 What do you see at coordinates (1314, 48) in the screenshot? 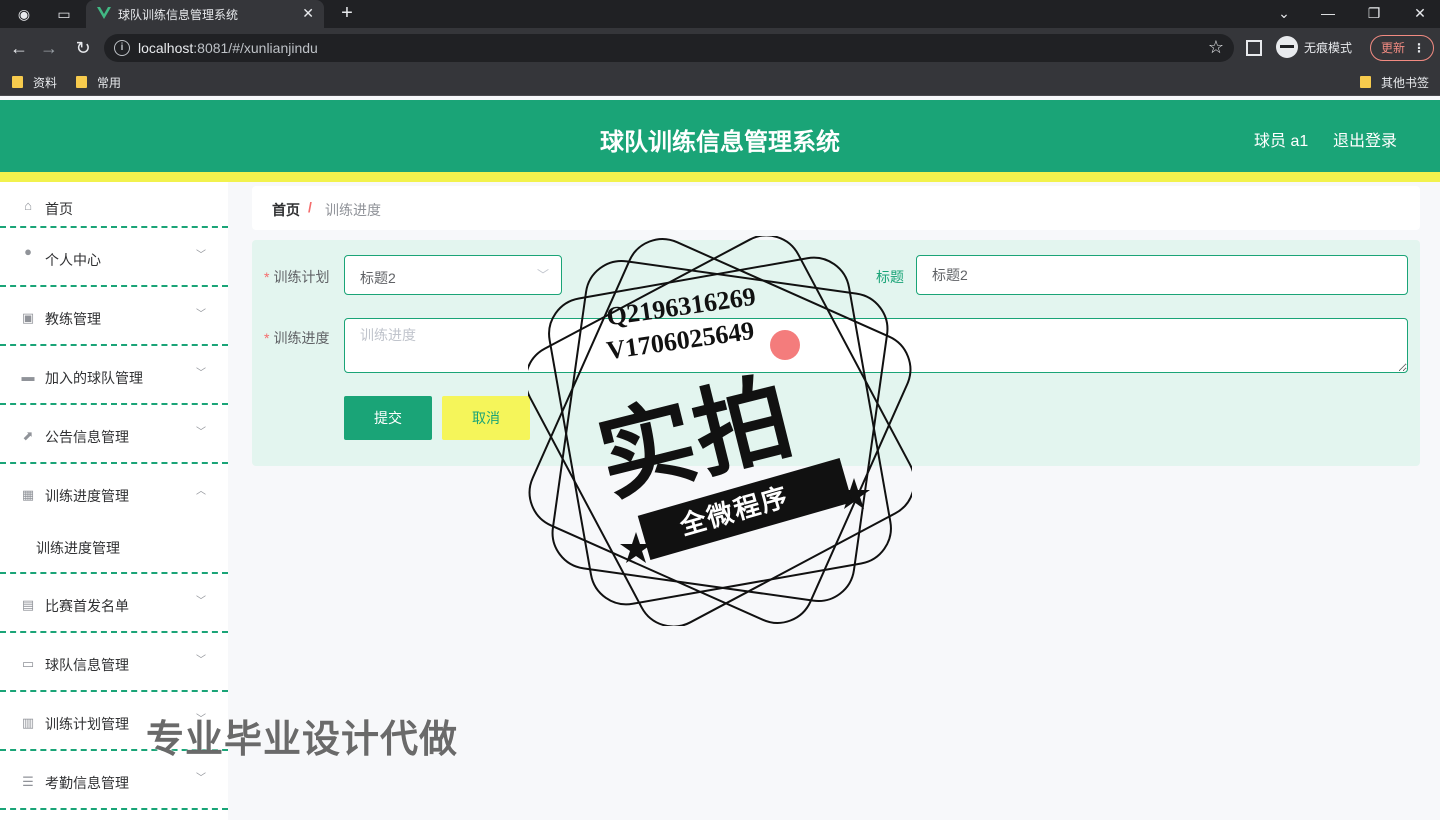
I see `incognito-indicator: 无痕模式` at bounding box center [1314, 48].